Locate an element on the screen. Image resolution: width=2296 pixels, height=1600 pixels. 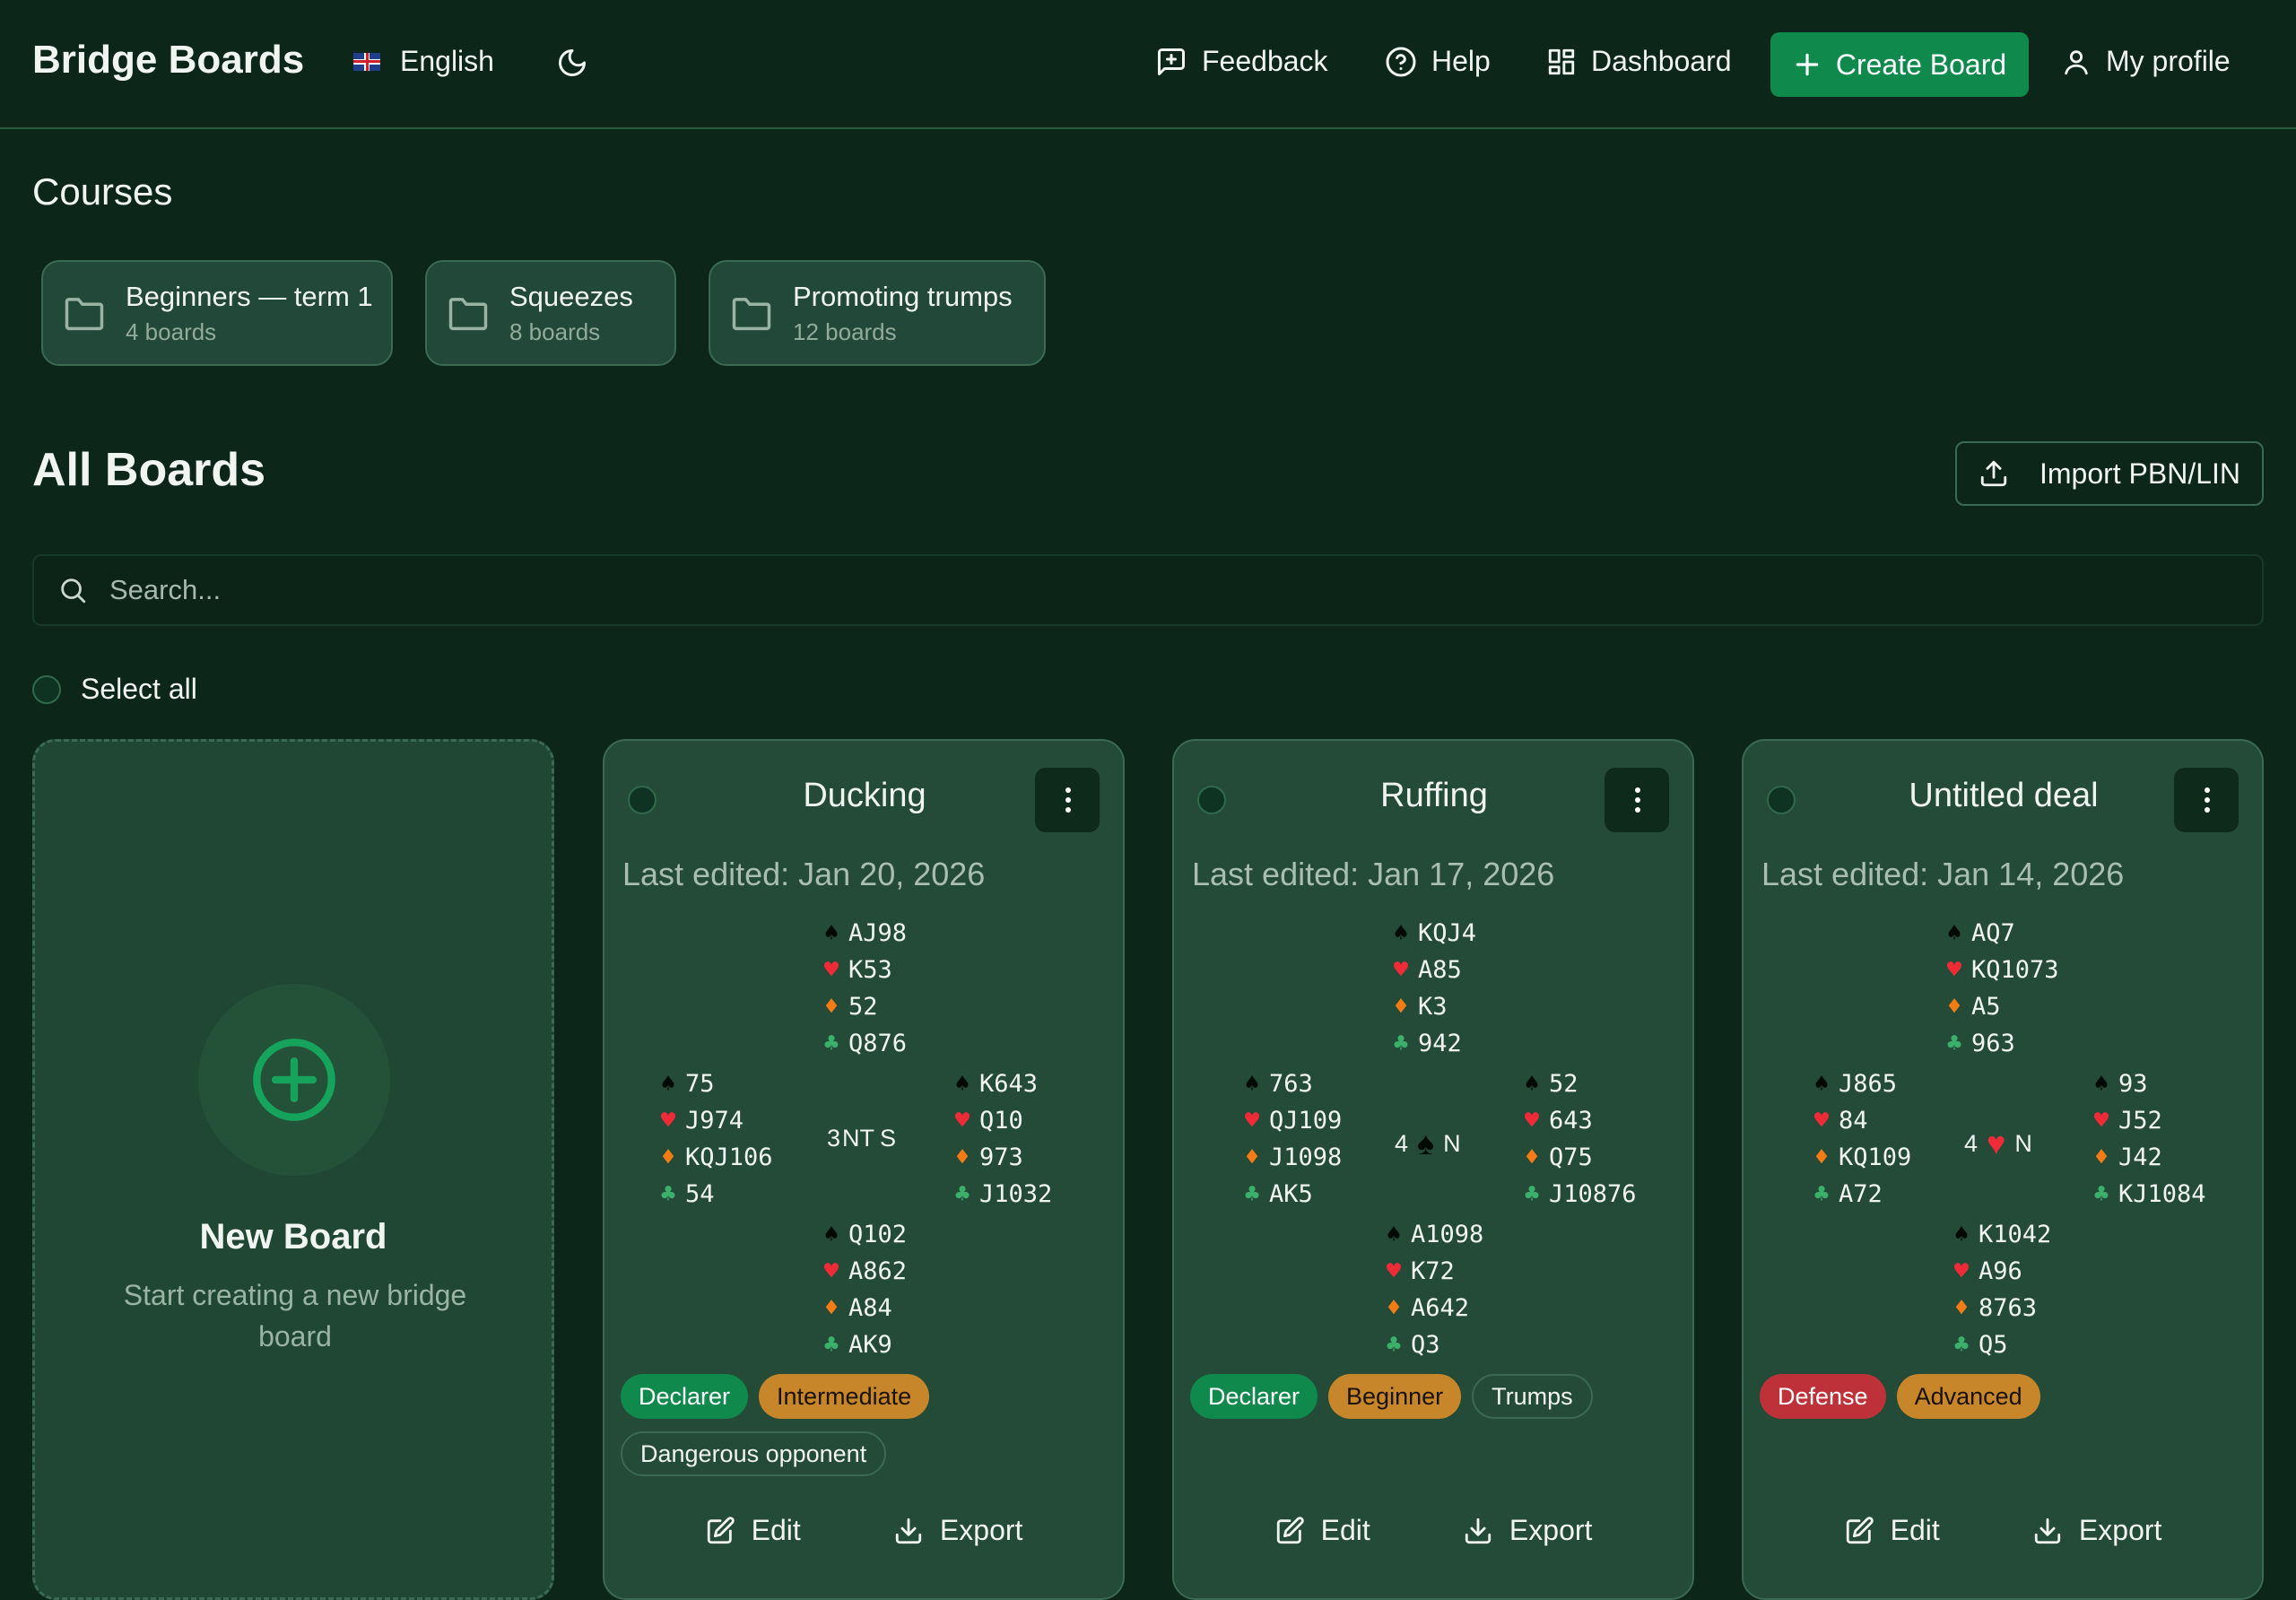
hand-cards: J1098 is located at coordinates (1306, 1157).